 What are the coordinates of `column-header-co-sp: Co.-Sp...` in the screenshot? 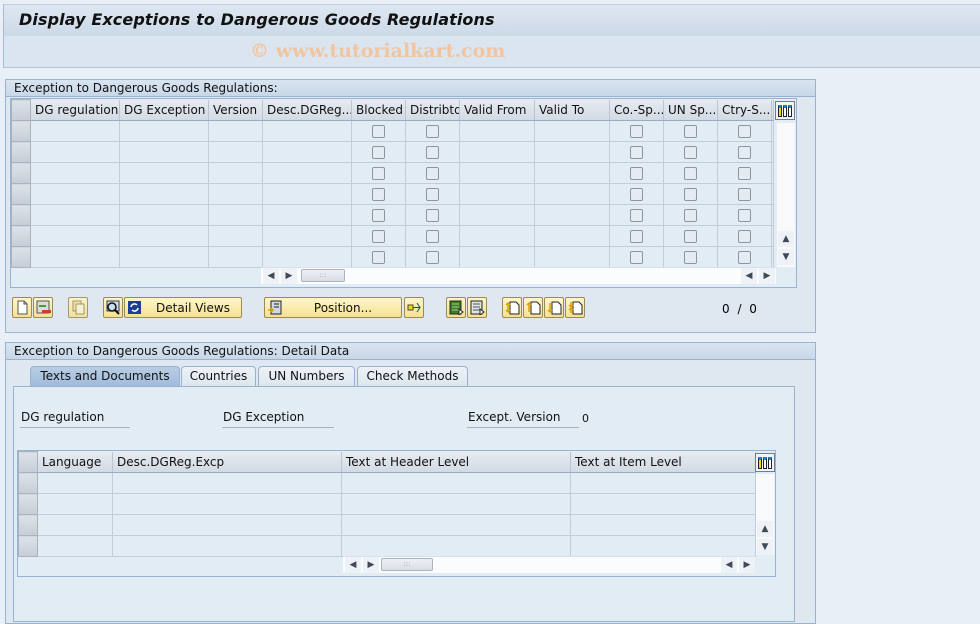 It's located at (636, 110).